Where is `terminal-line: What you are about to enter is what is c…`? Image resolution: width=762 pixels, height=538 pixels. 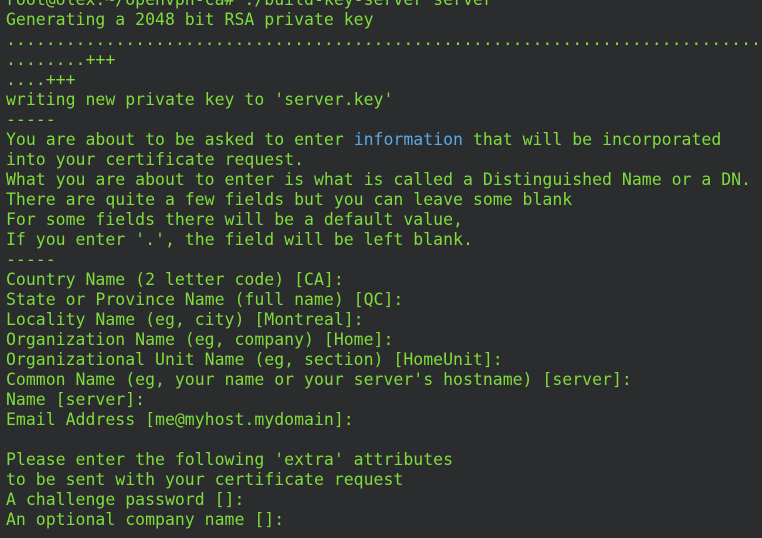 terminal-line: What you are about to enter is what is c… is located at coordinates (379, 179).